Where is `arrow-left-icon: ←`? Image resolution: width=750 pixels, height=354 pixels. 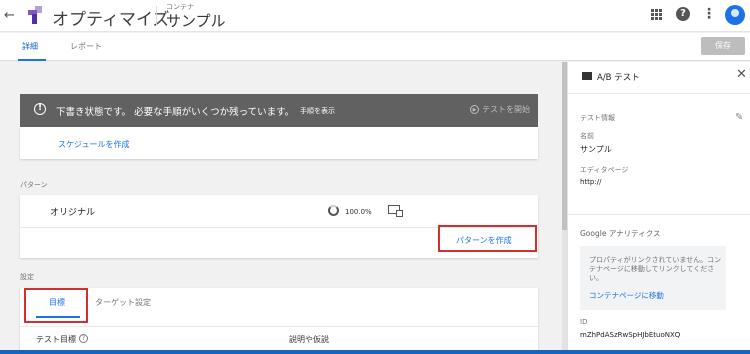 arrow-left-icon: ← is located at coordinates (9, 15).